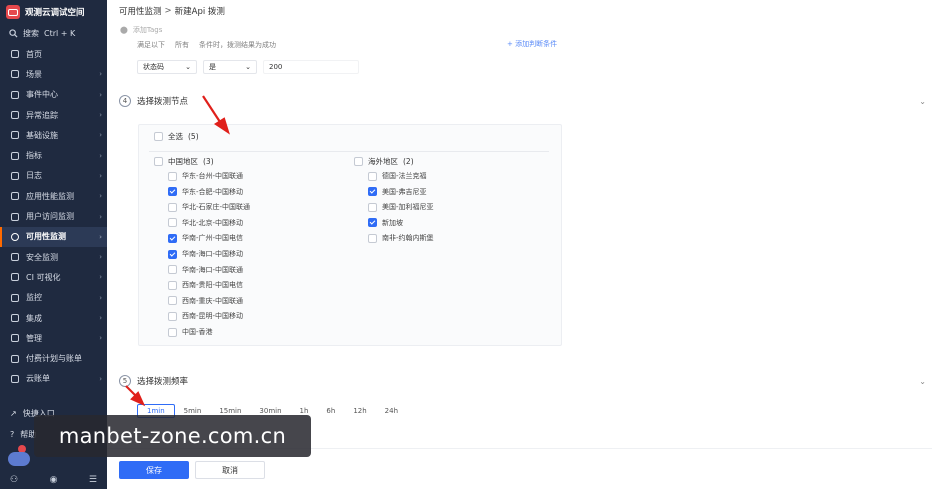 This screenshot has height=489, width=932. Describe the element at coordinates (519, 11) in the screenshot. I see `breadcrumb: 可用性监测 > 新建Api 拨测` at that location.